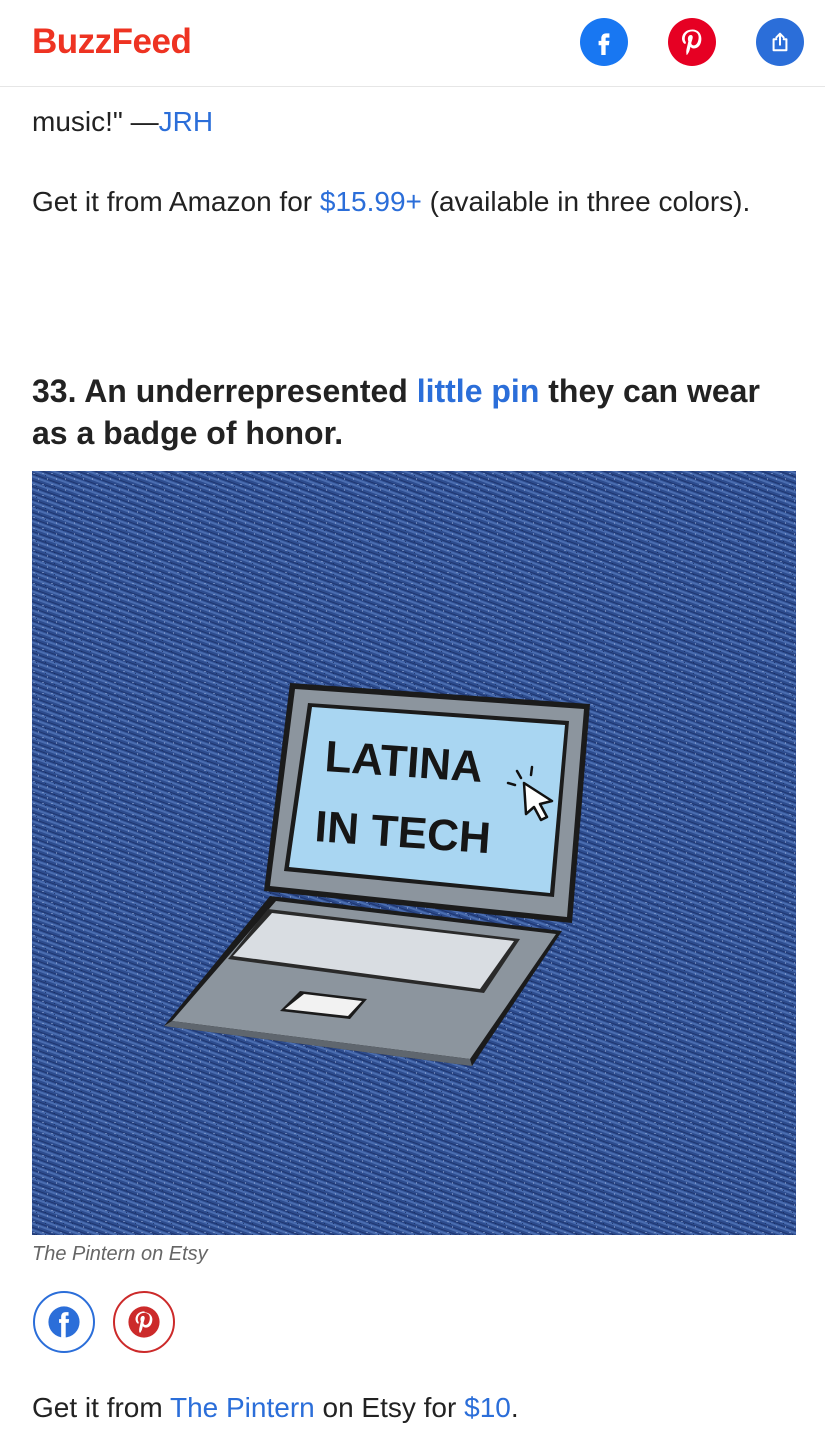 This screenshot has height=1454, width=825. Describe the element at coordinates (120, 1254) in the screenshot. I see `image-credit: The Pintern on Etsy` at that location.